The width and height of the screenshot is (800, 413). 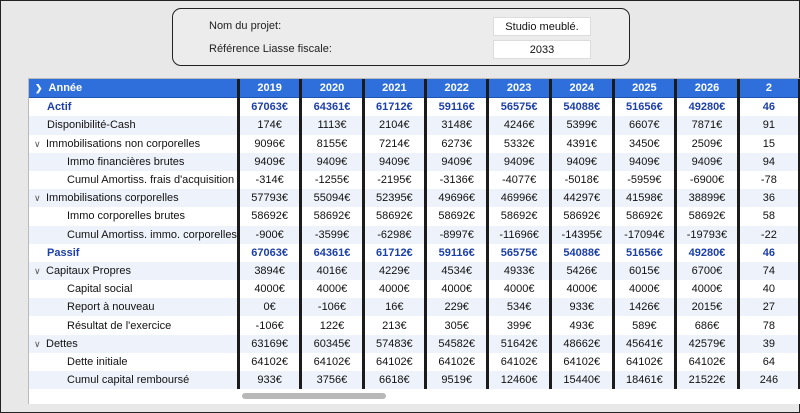 What do you see at coordinates (395, 89) in the screenshot?
I see `year-column-header: 2021` at bounding box center [395, 89].